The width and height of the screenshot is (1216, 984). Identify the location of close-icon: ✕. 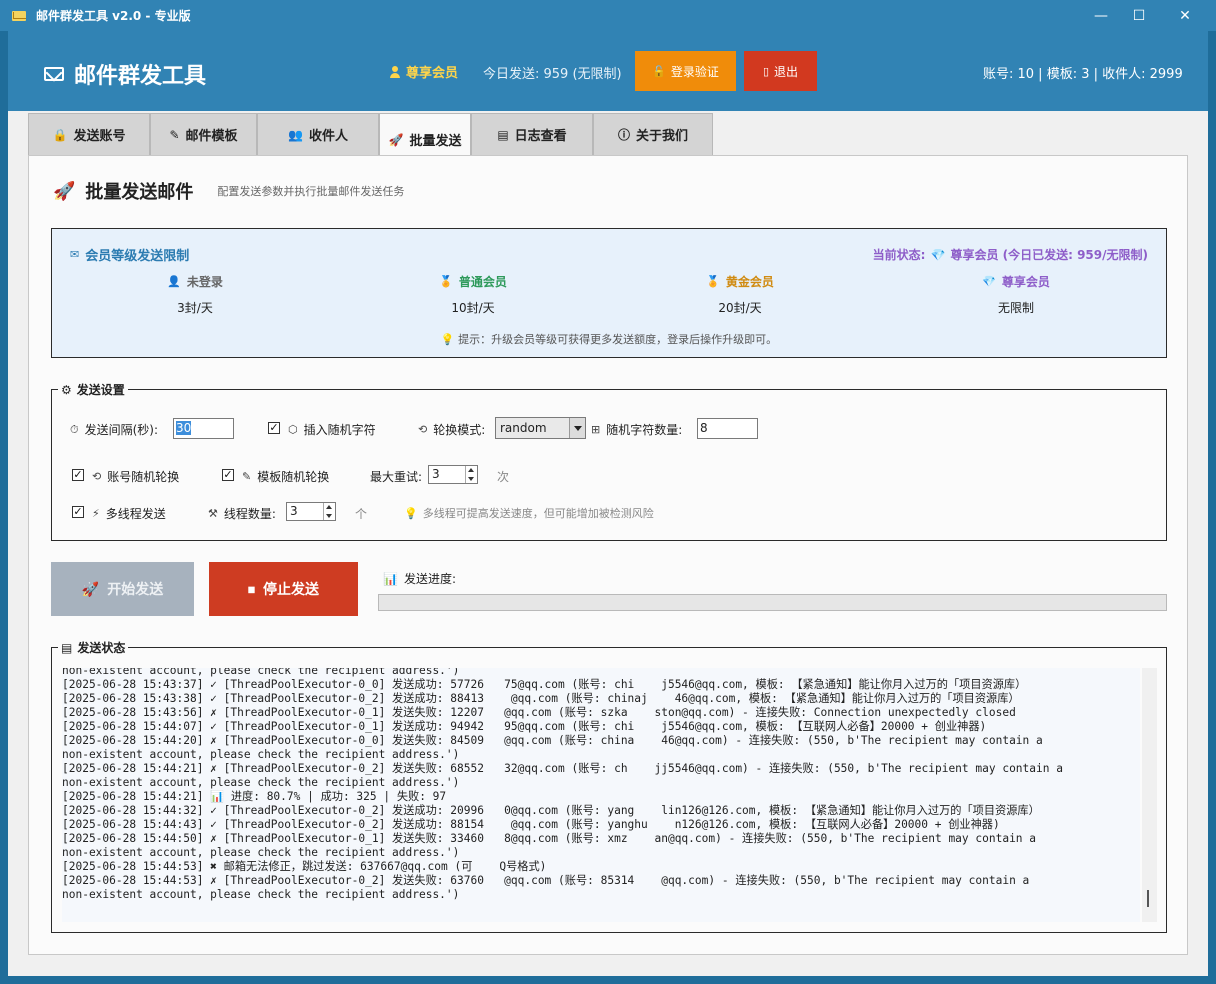
(1185, 15).